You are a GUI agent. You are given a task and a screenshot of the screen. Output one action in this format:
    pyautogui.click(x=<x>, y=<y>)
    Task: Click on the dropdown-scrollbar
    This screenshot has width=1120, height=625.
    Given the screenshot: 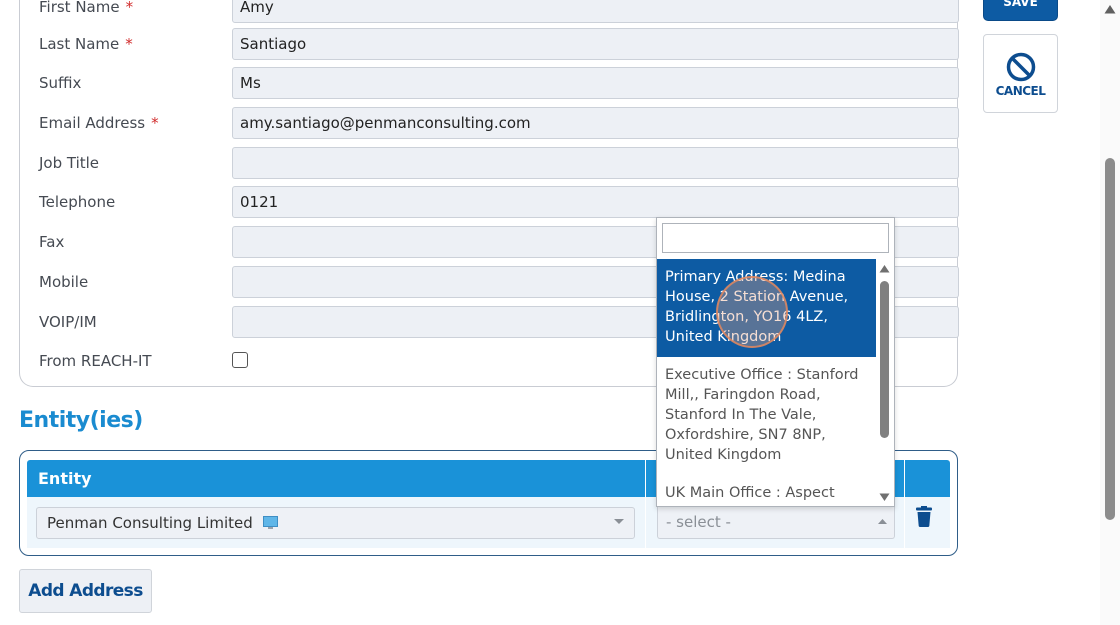 What is the action you would take?
    pyautogui.click(x=884, y=382)
    